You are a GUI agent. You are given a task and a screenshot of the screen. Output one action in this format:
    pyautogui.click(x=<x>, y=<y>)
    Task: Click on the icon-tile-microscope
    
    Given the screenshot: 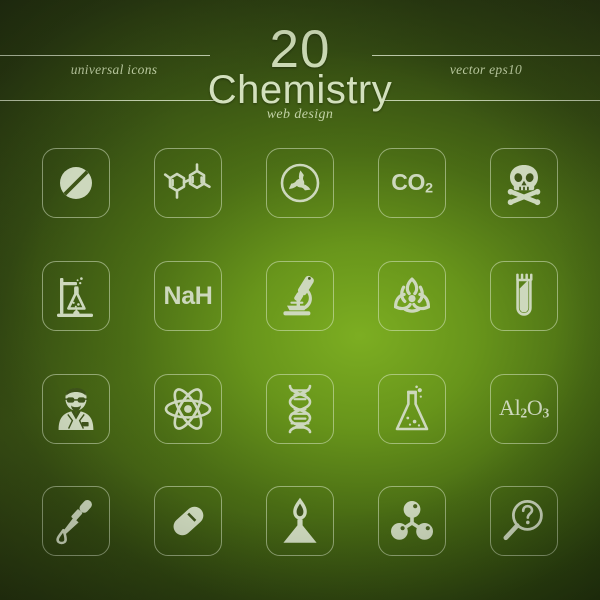 What is the action you would take?
    pyautogui.click(x=300, y=296)
    